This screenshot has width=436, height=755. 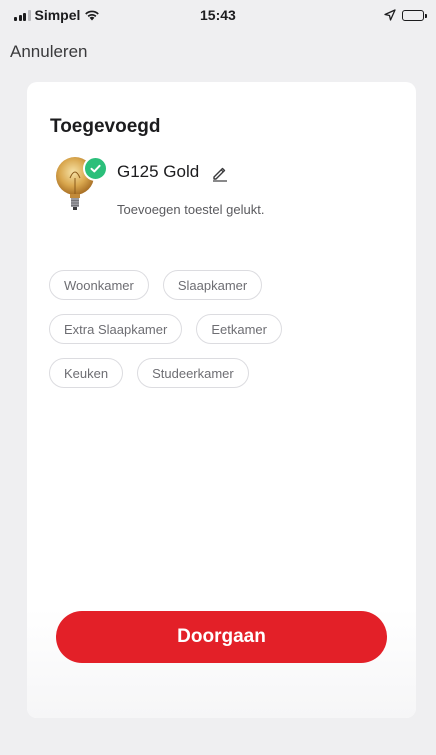 I want to click on battery-icon, so click(x=414, y=15).